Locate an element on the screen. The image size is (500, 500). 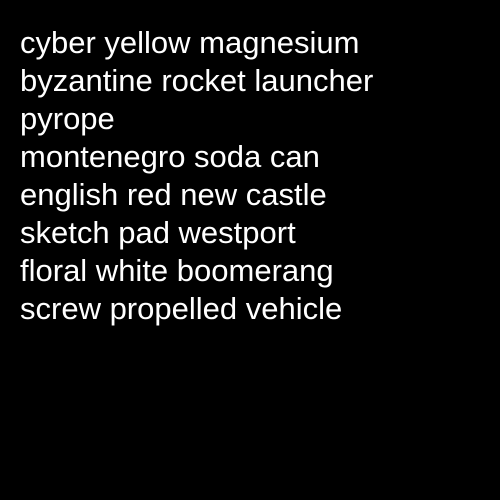
text-line: cyber yellow magnesium is located at coordinates (190, 42).